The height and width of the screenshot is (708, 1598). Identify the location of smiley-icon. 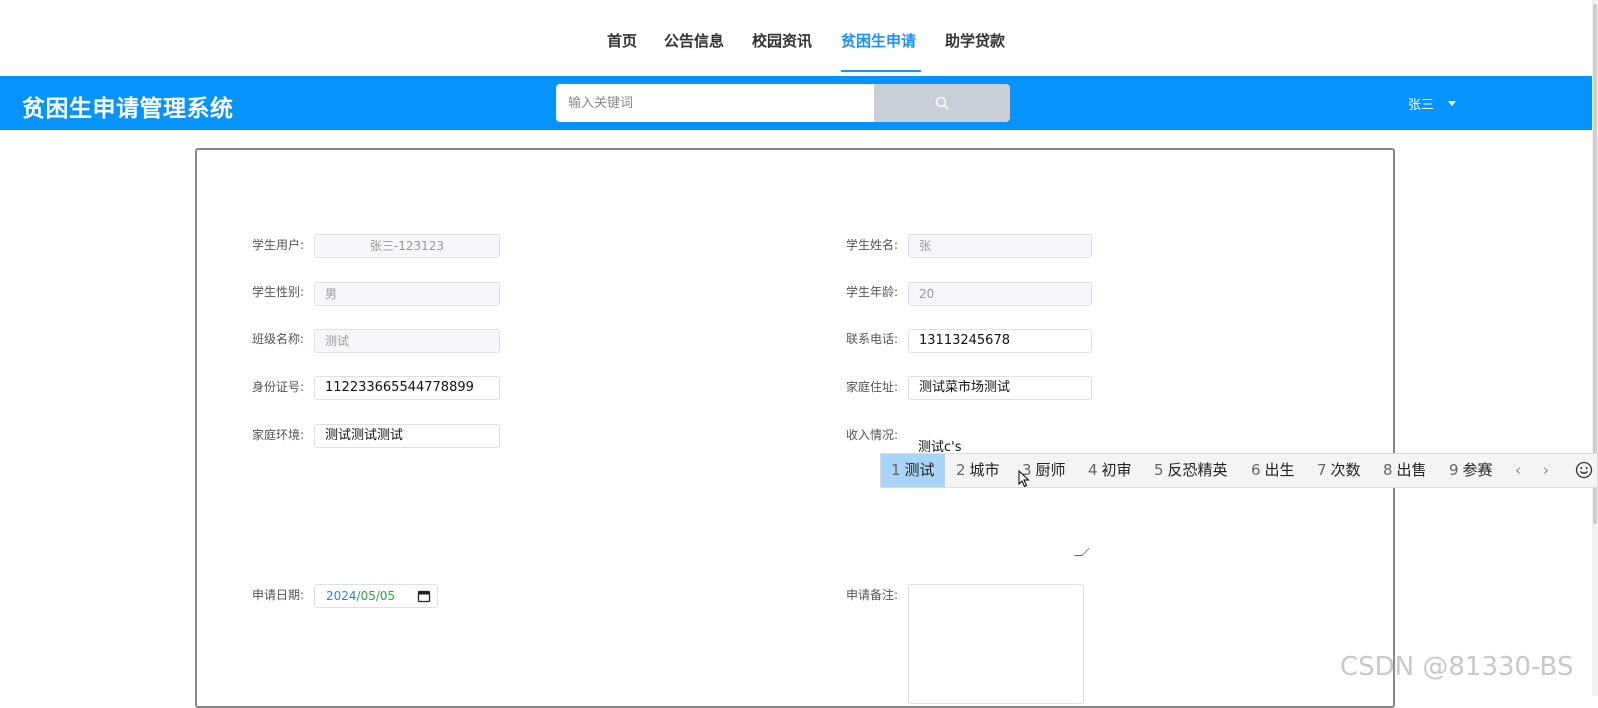
(1584, 470).